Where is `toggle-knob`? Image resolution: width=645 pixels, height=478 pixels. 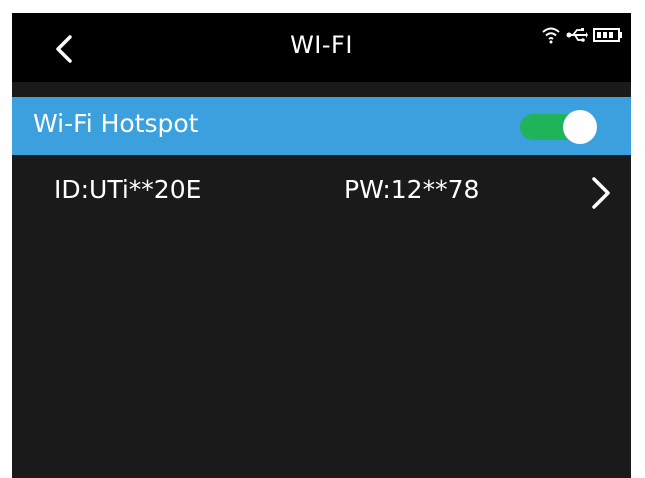
toggle-knob is located at coordinates (580, 127).